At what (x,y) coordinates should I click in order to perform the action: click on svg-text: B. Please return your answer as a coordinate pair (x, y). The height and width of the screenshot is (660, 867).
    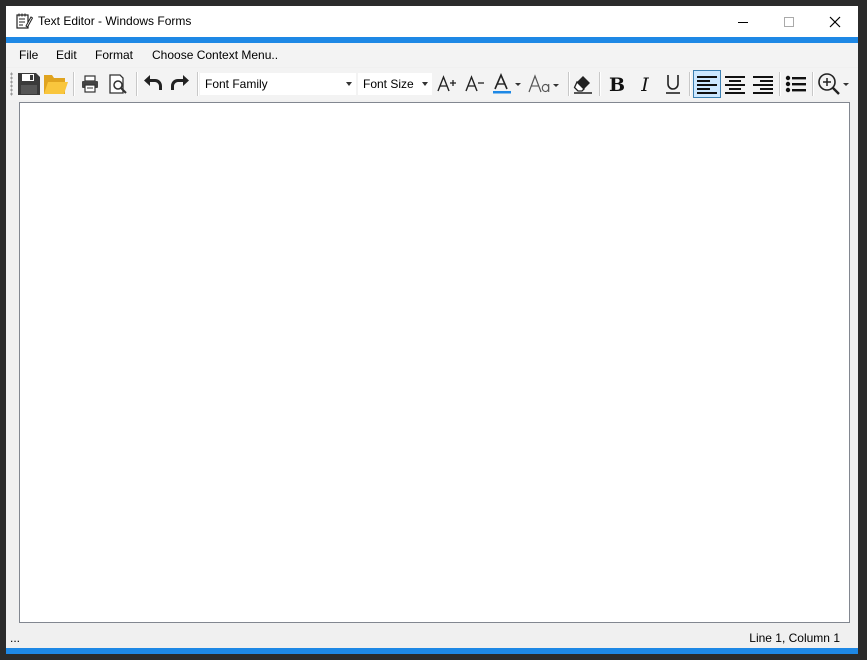
    Looking at the image, I should click on (617, 84).